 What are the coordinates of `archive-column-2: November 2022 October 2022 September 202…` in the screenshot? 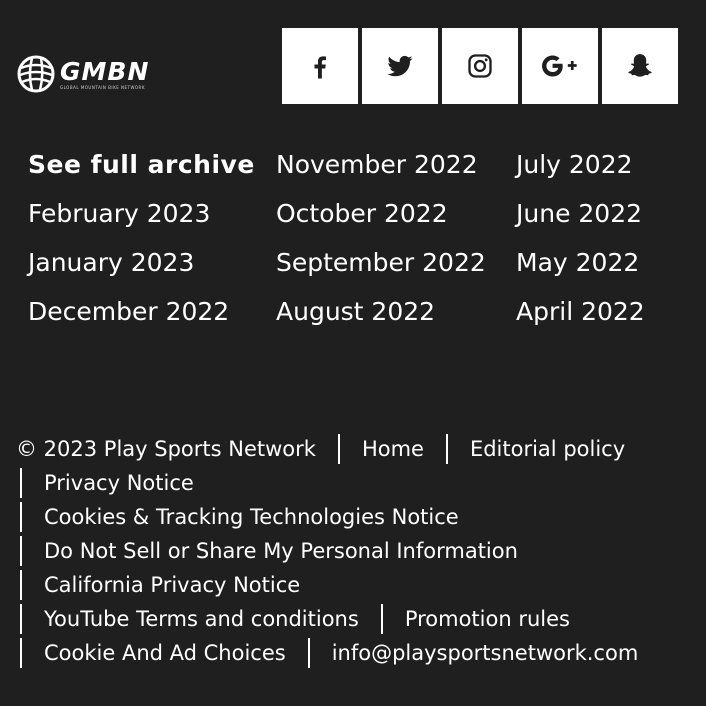 It's located at (381, 238).